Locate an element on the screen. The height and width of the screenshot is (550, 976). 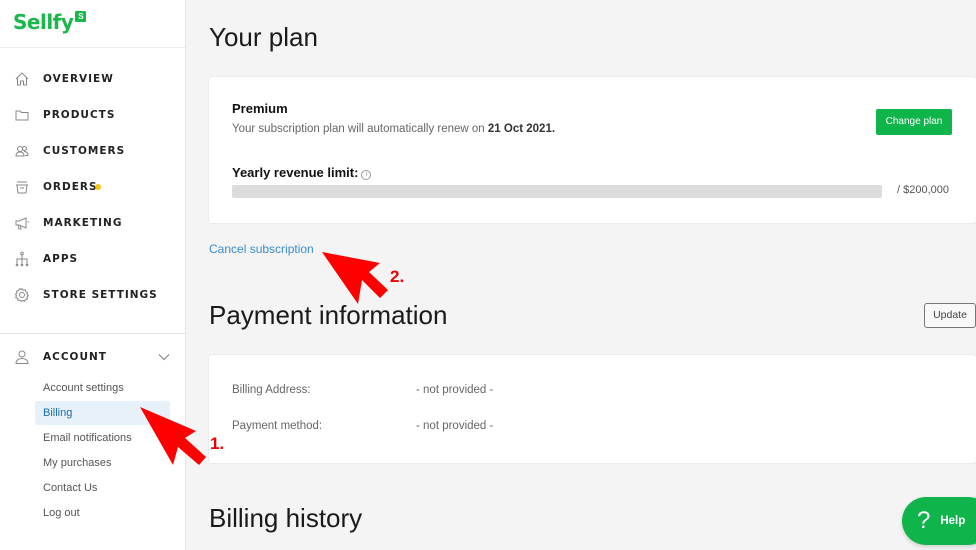
sidebar-item-products: PRODUCTS is located at coordinates (92, 115).